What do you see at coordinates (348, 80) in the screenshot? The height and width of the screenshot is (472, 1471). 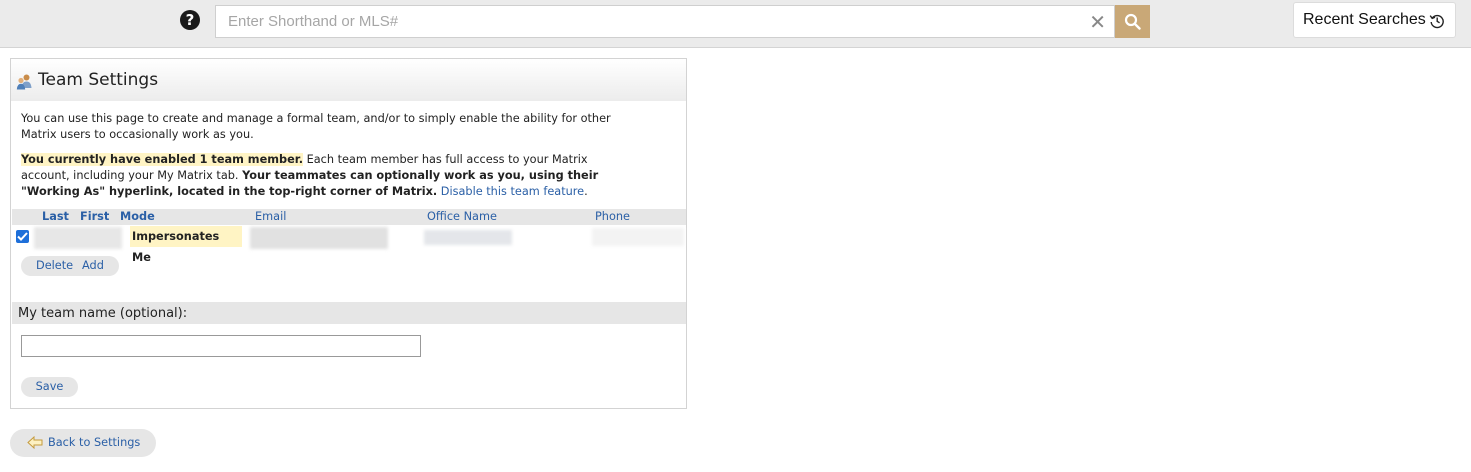 I see `panel-header: Team Settings` at bounding box center [348, 80].